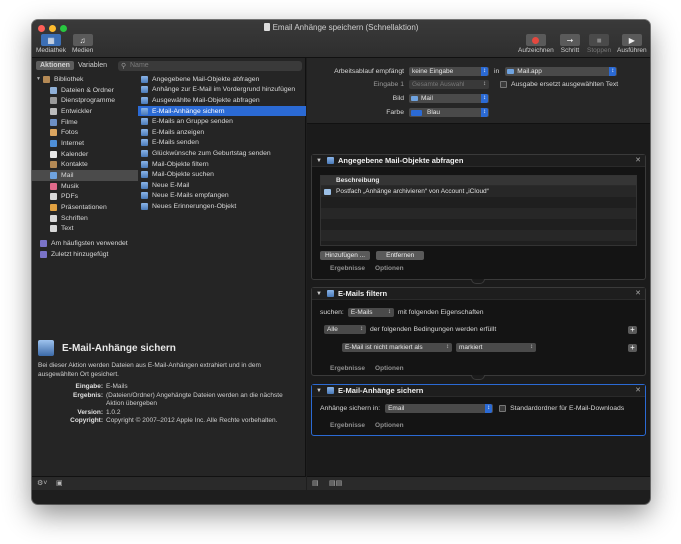  I want to click on category-item: Kontakte, so click(85, 165).